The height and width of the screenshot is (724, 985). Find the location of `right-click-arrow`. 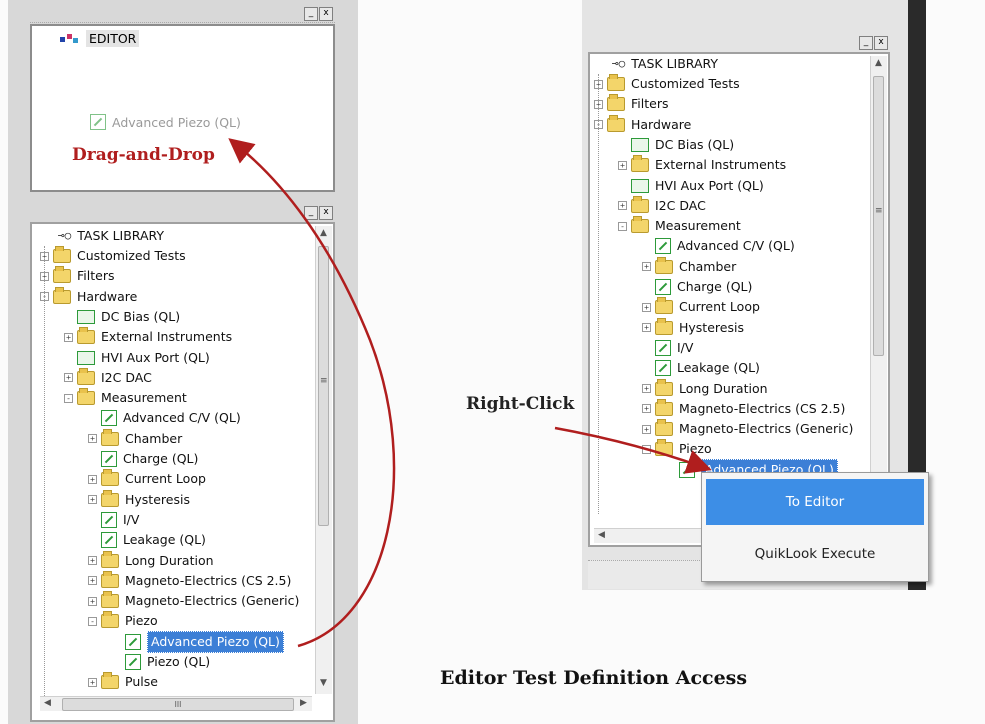

right-click-arrow is located at coordinates (633, 450).